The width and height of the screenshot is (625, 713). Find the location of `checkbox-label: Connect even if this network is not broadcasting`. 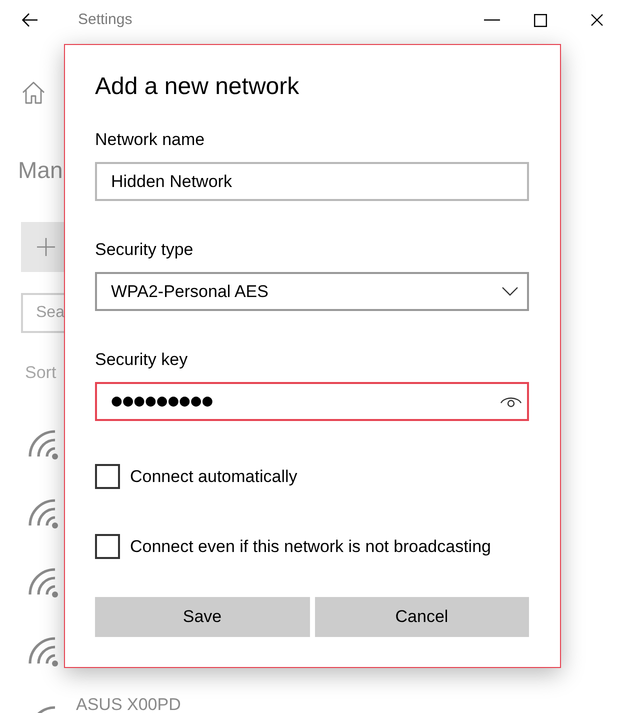

checkbox-label: Connect even if this network is not broadcasting is located at coordinates (310, 547).